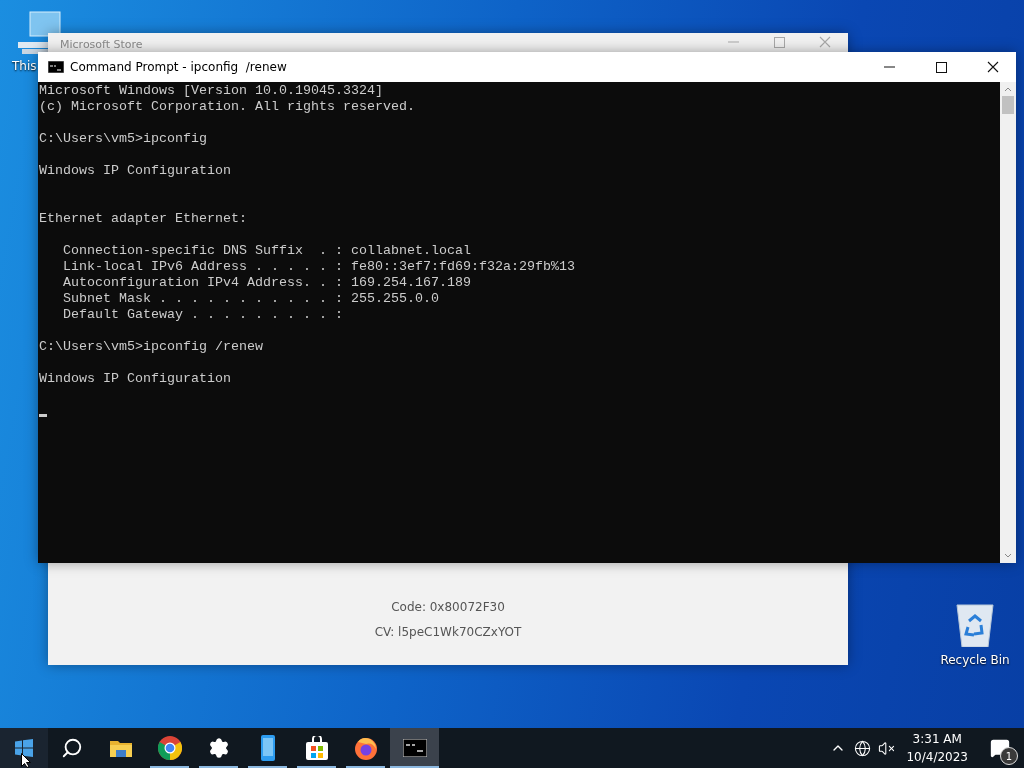  I want to click on command-prompt-button, so click(414, 748).